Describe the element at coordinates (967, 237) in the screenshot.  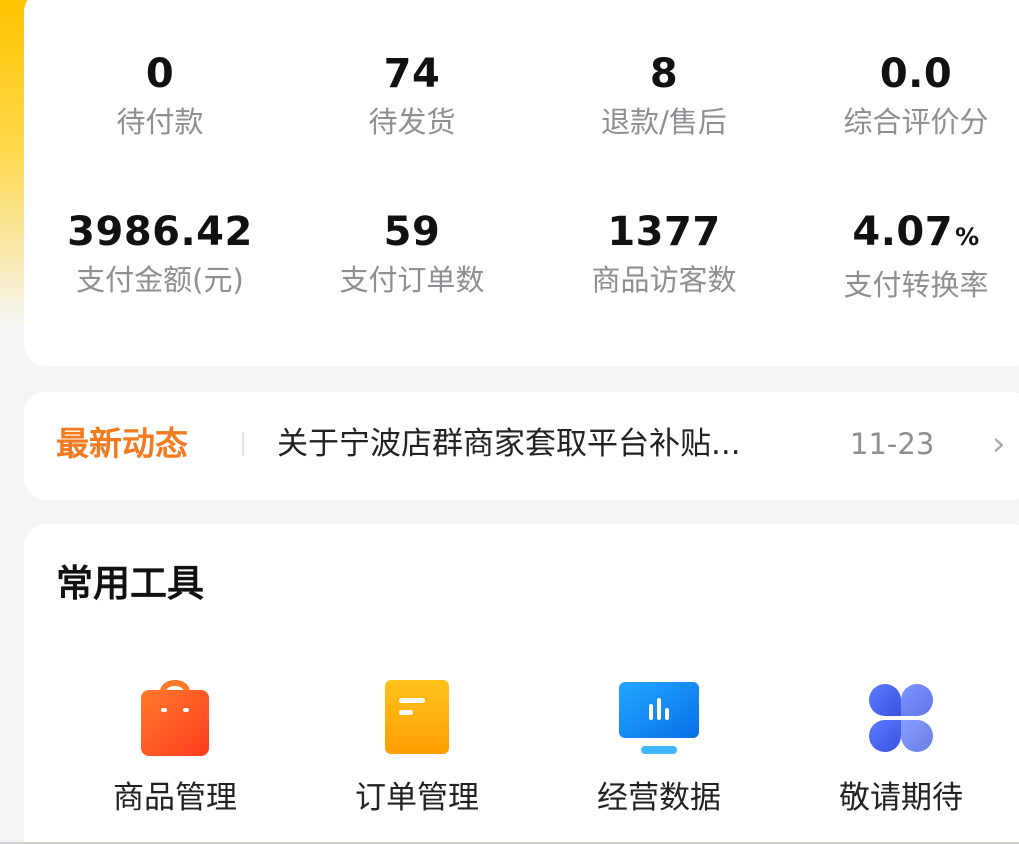
I see `stat-unit: %` at that location.